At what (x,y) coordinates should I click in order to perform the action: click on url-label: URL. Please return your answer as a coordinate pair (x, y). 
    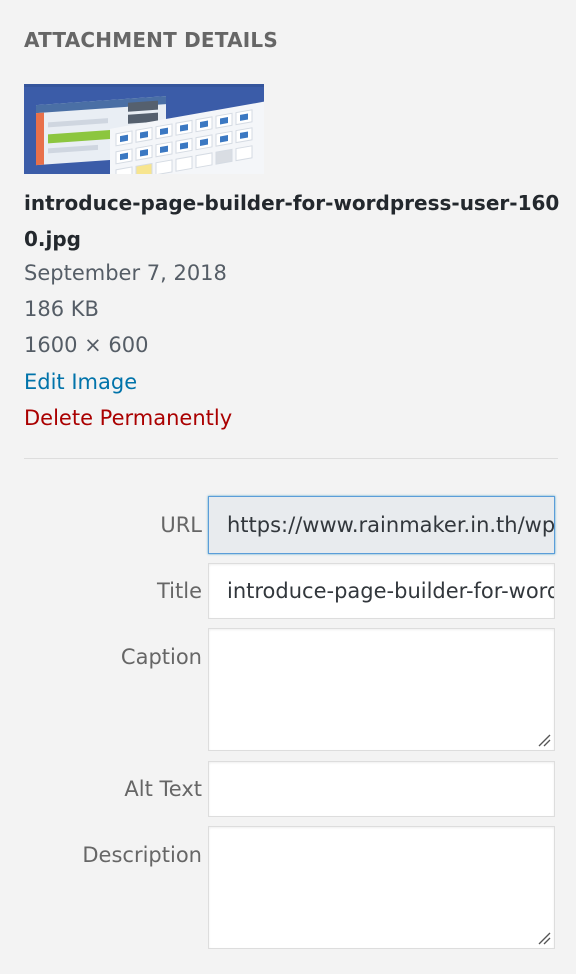
    Looking at the image, I should click on (181, 525).